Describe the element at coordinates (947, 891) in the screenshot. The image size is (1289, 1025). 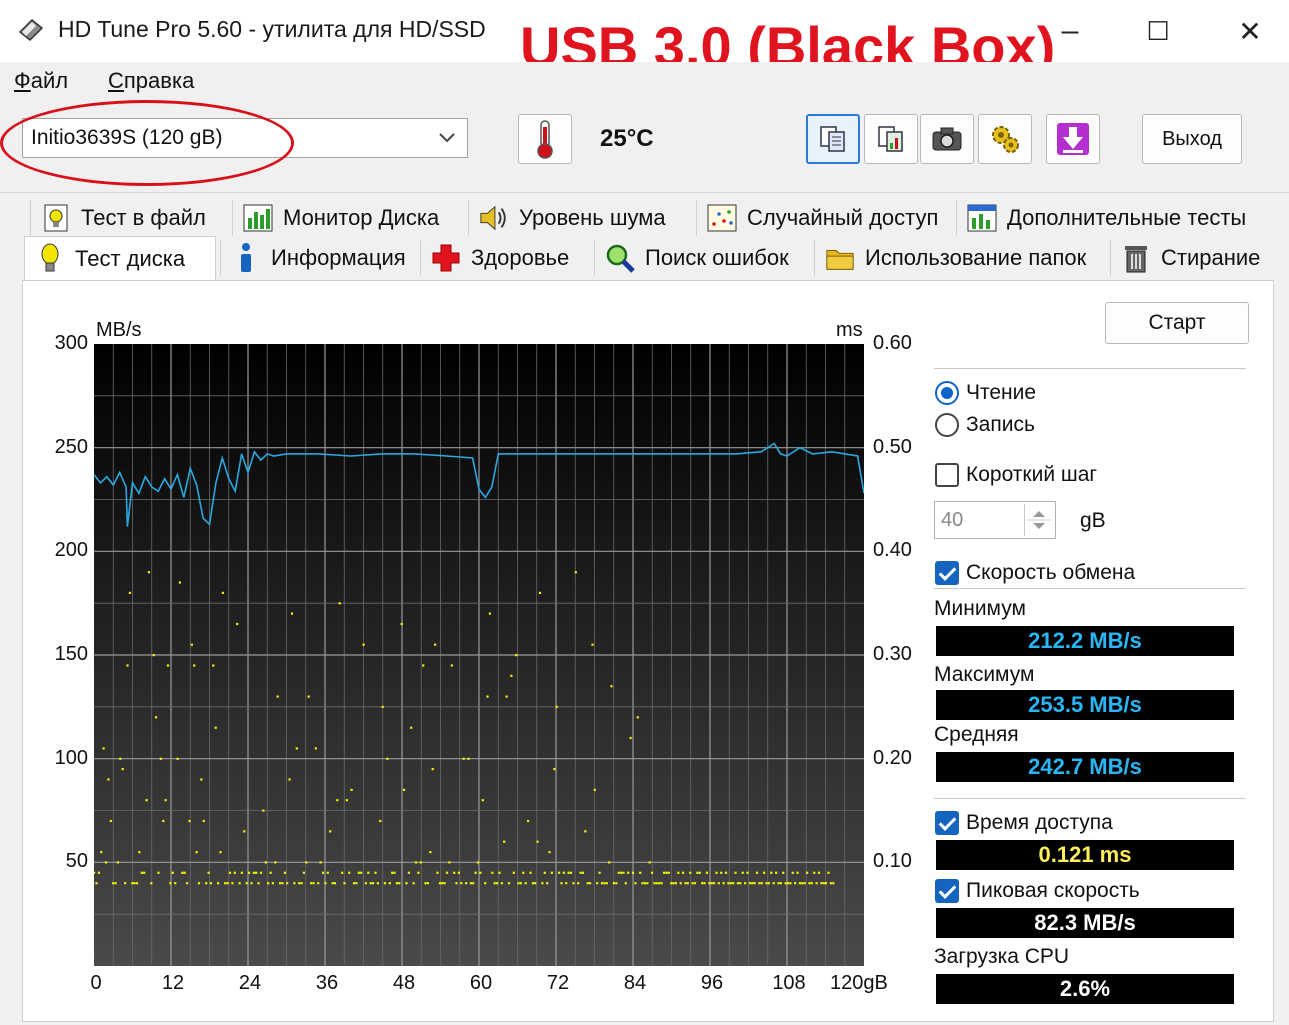
I see `burst-rate-checkbox` at that location.